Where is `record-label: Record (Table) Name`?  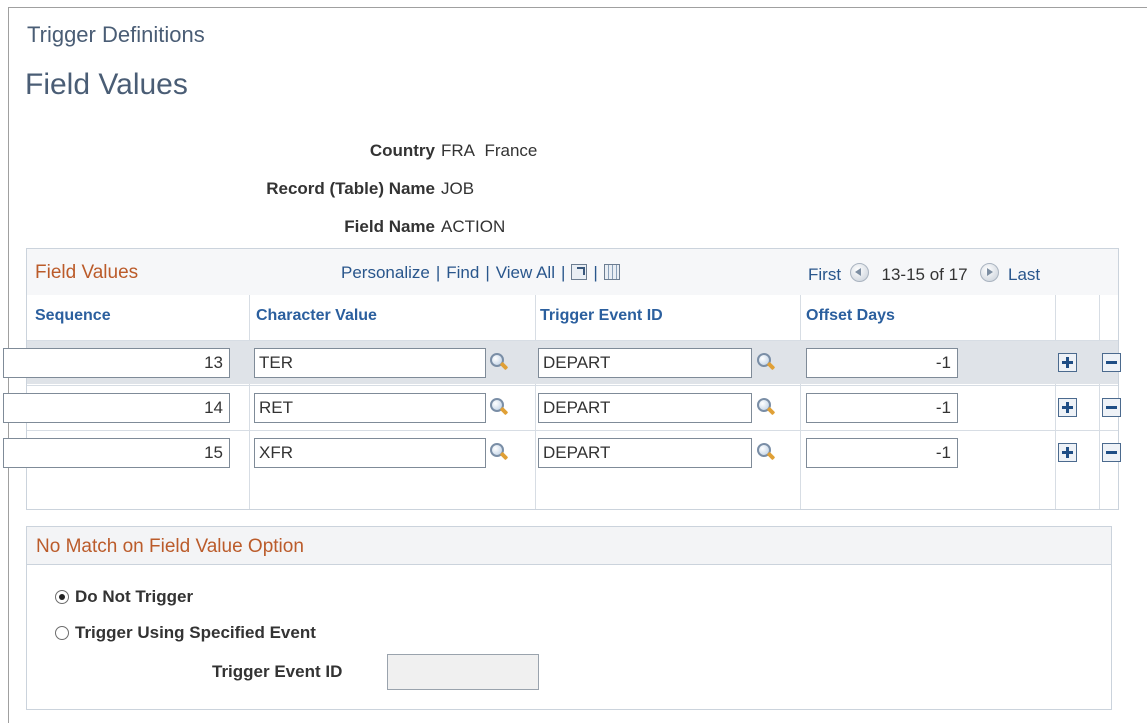
record-label: Record (Table) Name is located at coordinates (350, 188).